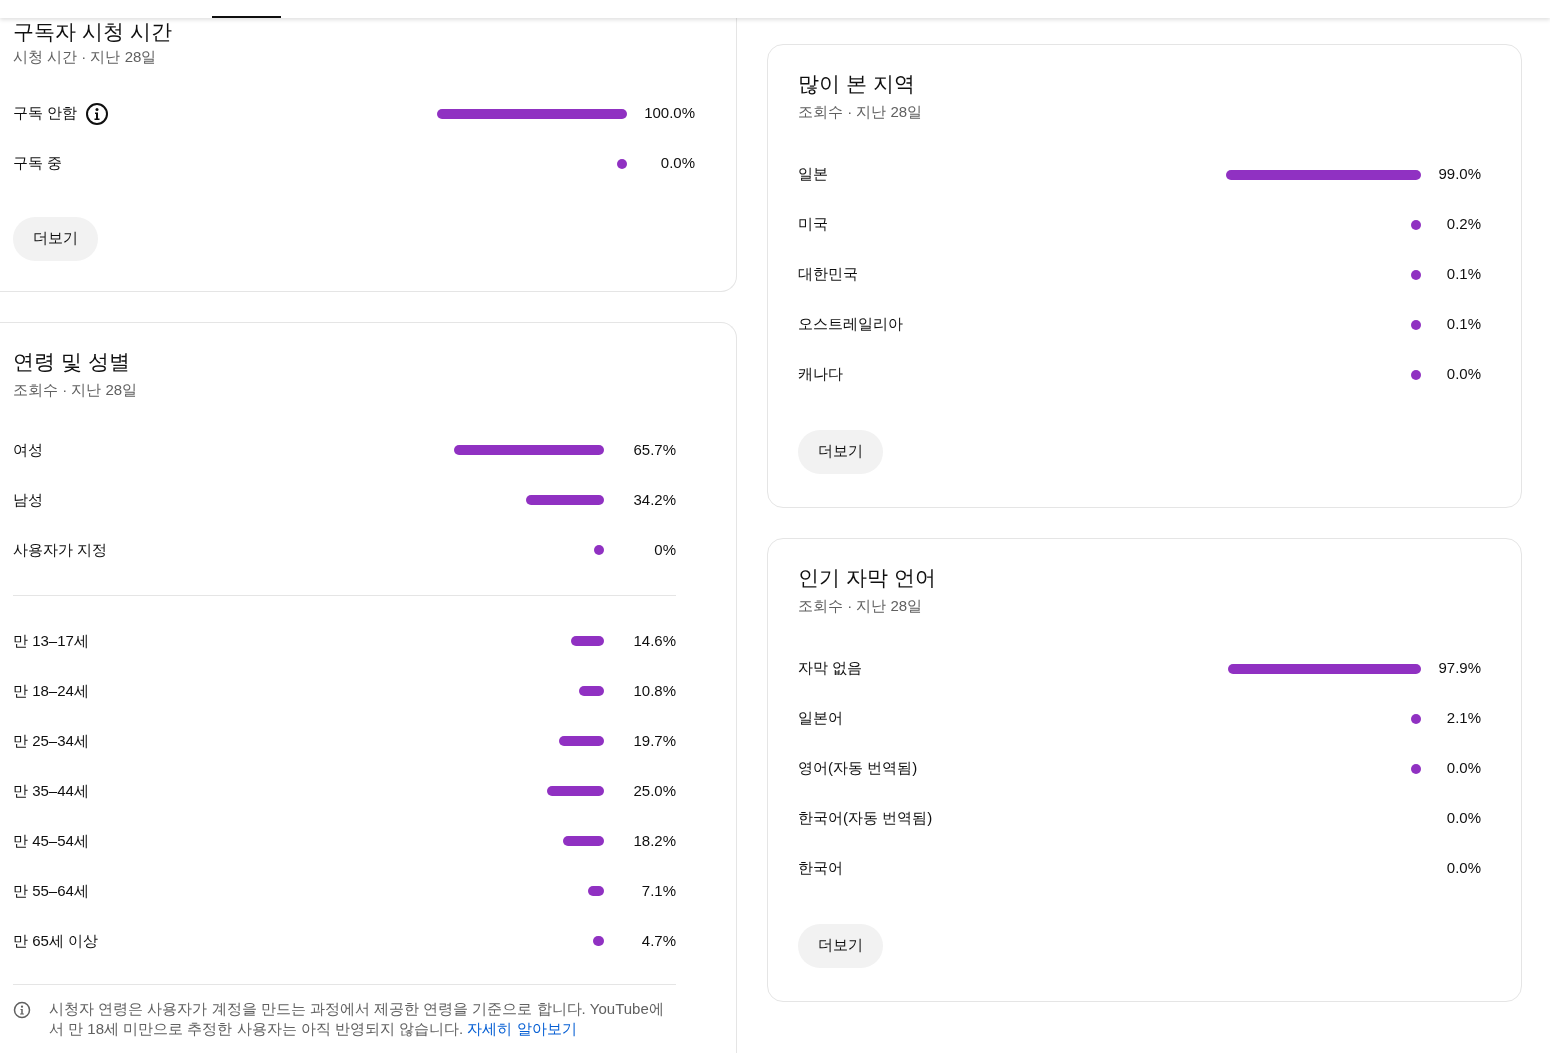 The width and height of the screenshot is (1550, 1053). Describe the element at coordinates (820, 374) in the screenshot. I see `row-label: 캐나다` at that location.